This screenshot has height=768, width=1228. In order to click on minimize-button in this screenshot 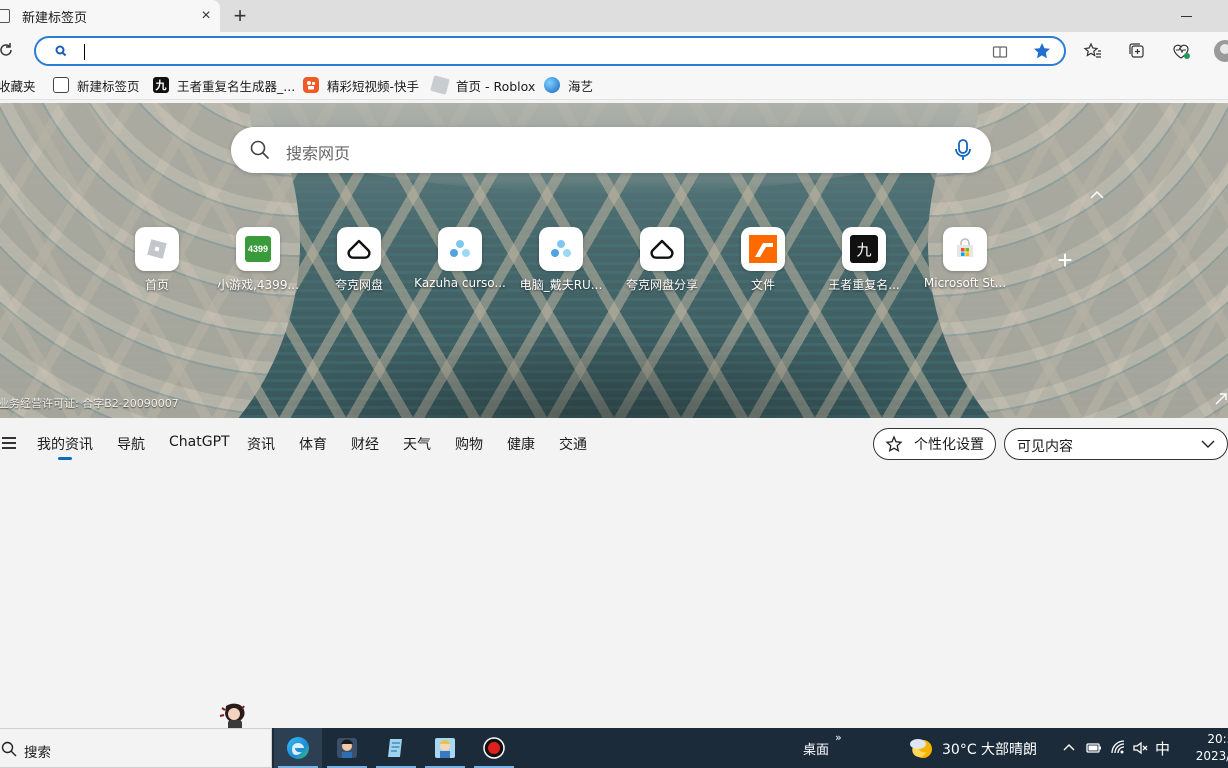, I will do `click(1186, 16)`.